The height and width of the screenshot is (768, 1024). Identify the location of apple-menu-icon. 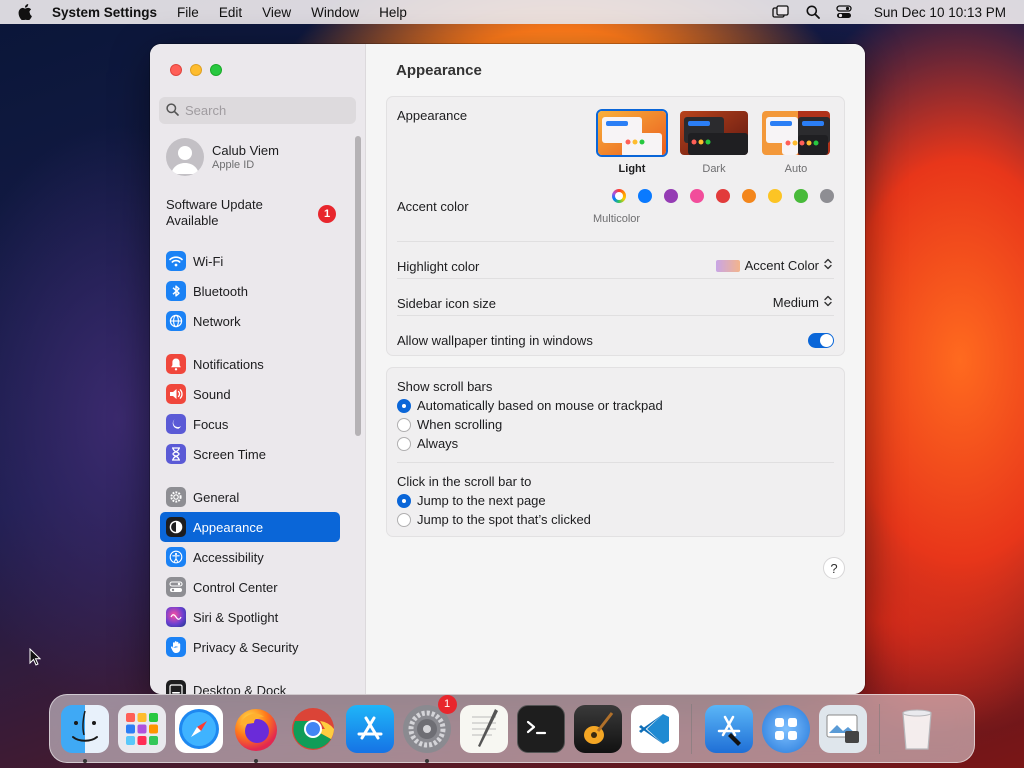
(26, 12).